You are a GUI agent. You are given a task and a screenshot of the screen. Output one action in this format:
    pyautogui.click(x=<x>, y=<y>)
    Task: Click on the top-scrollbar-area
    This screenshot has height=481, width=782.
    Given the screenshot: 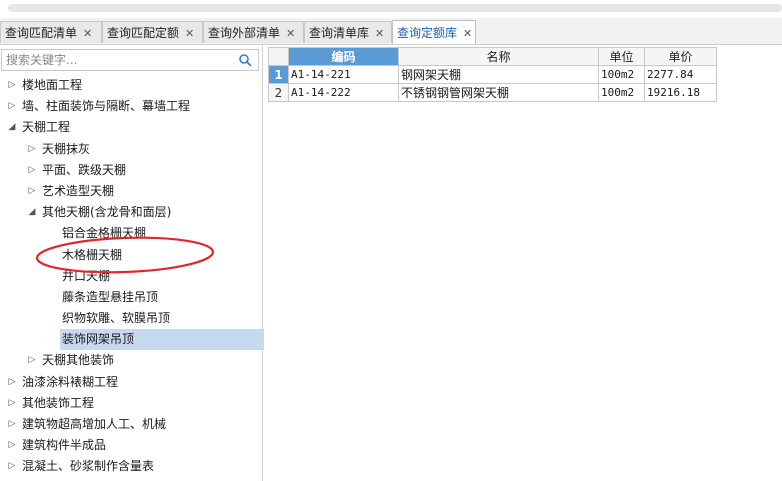 What is the action you would take?
    pyautogui.click(x=391, y=9)
    